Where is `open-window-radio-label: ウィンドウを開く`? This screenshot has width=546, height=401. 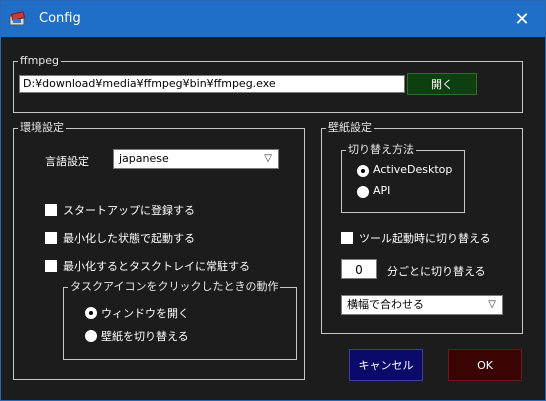
open-window-radio-label: ウィンドウを開く is located at coordinates (145, 313).